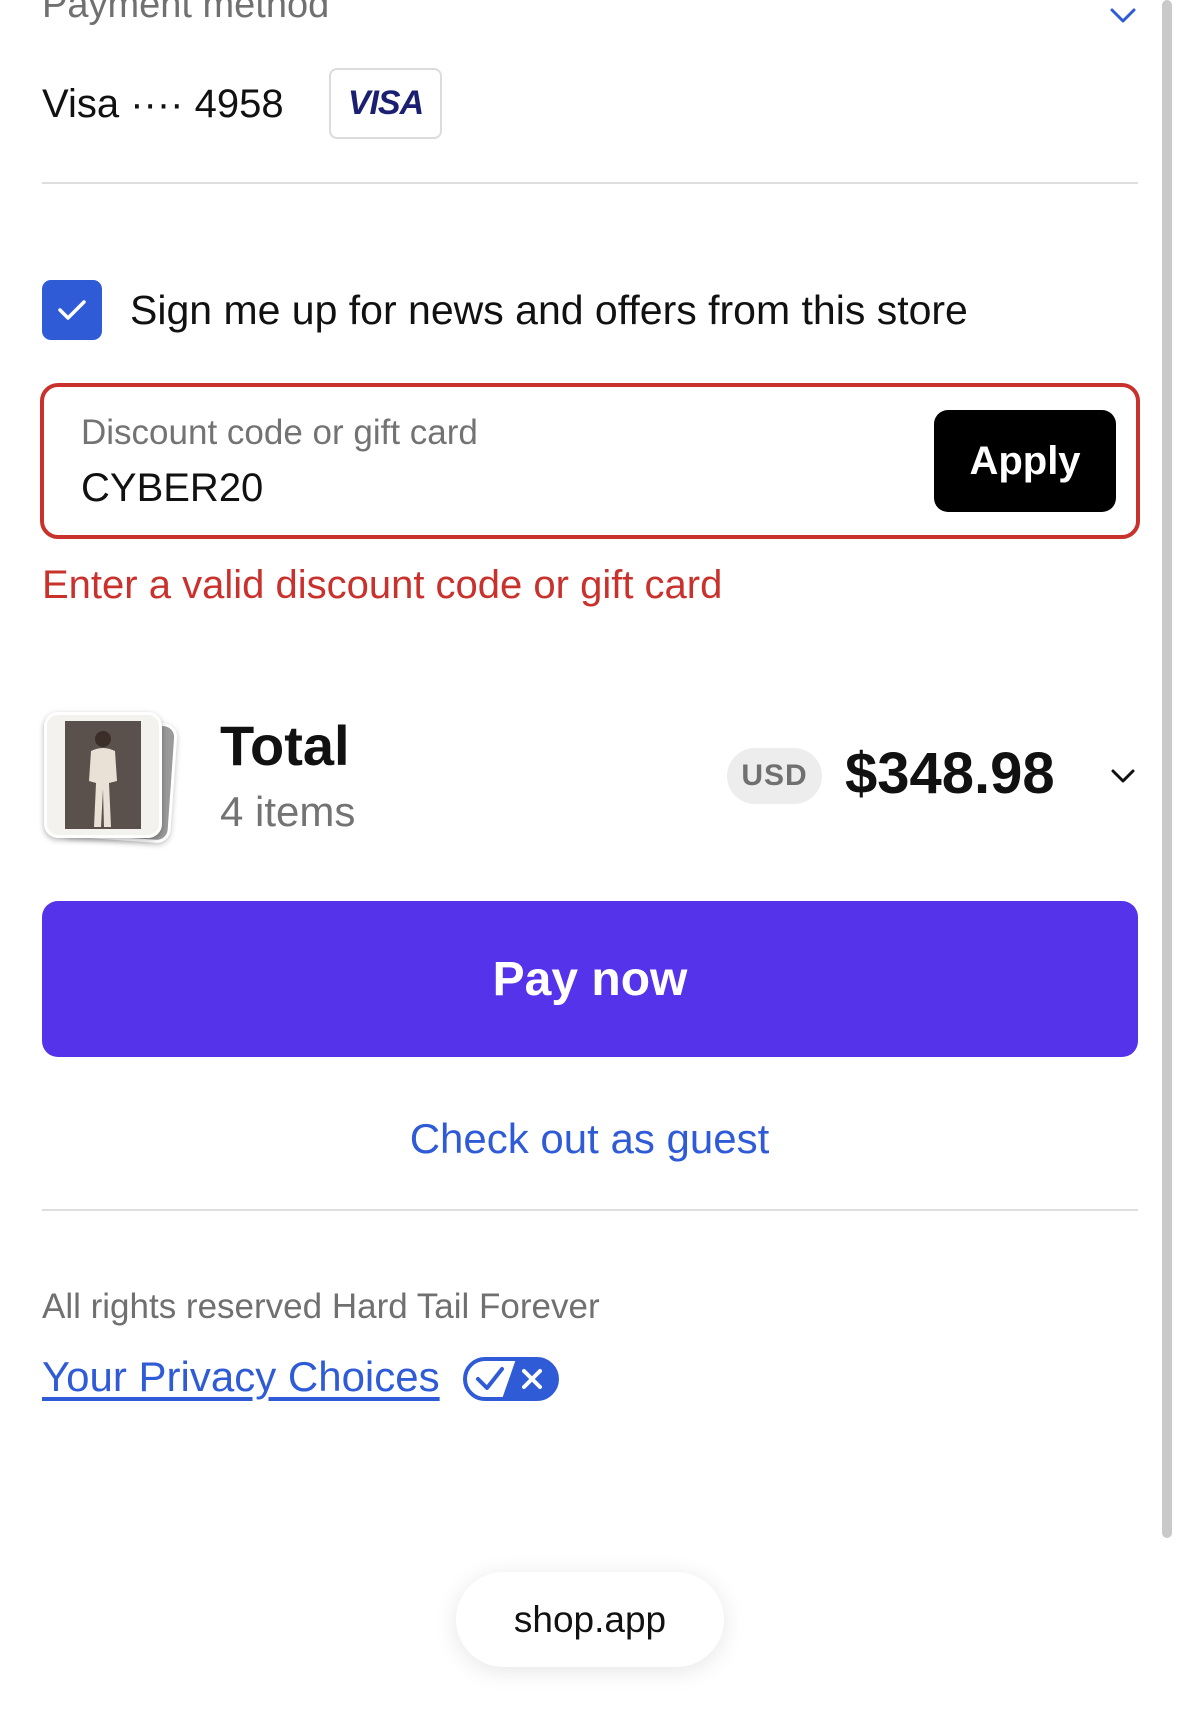 This screenshot has width=1179, height=1710. I want to click on payment-card-label: Visa ···· 4958, so click(163, 104).